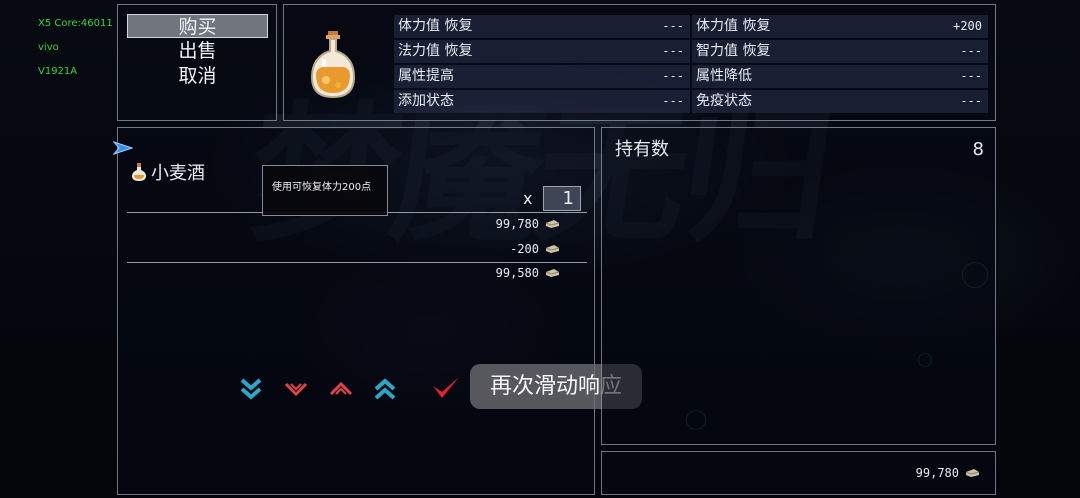 The width and height of the screenshot is (1080, 498). I want to click on quantity-prefix: x, so click(528, 198).